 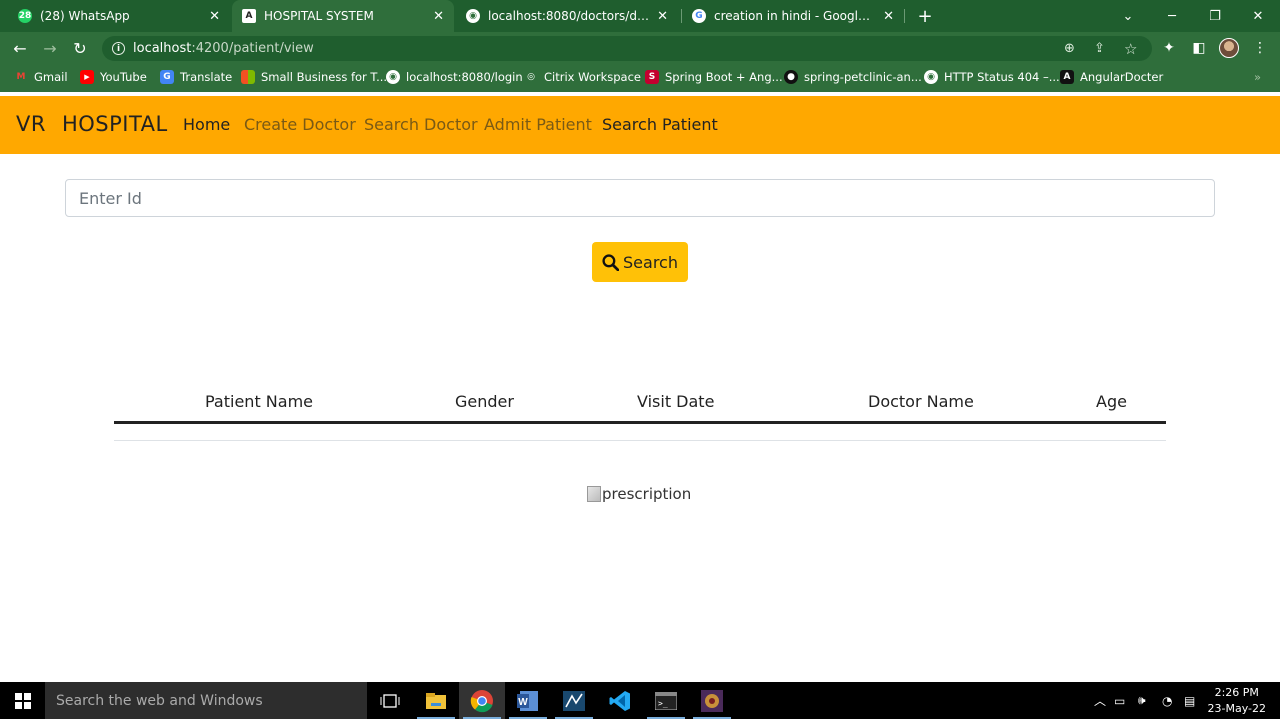 What do you see at coordinates (482, 700) in the screenshot?
I see `chrome-icon` at bounding box center [482, 700].